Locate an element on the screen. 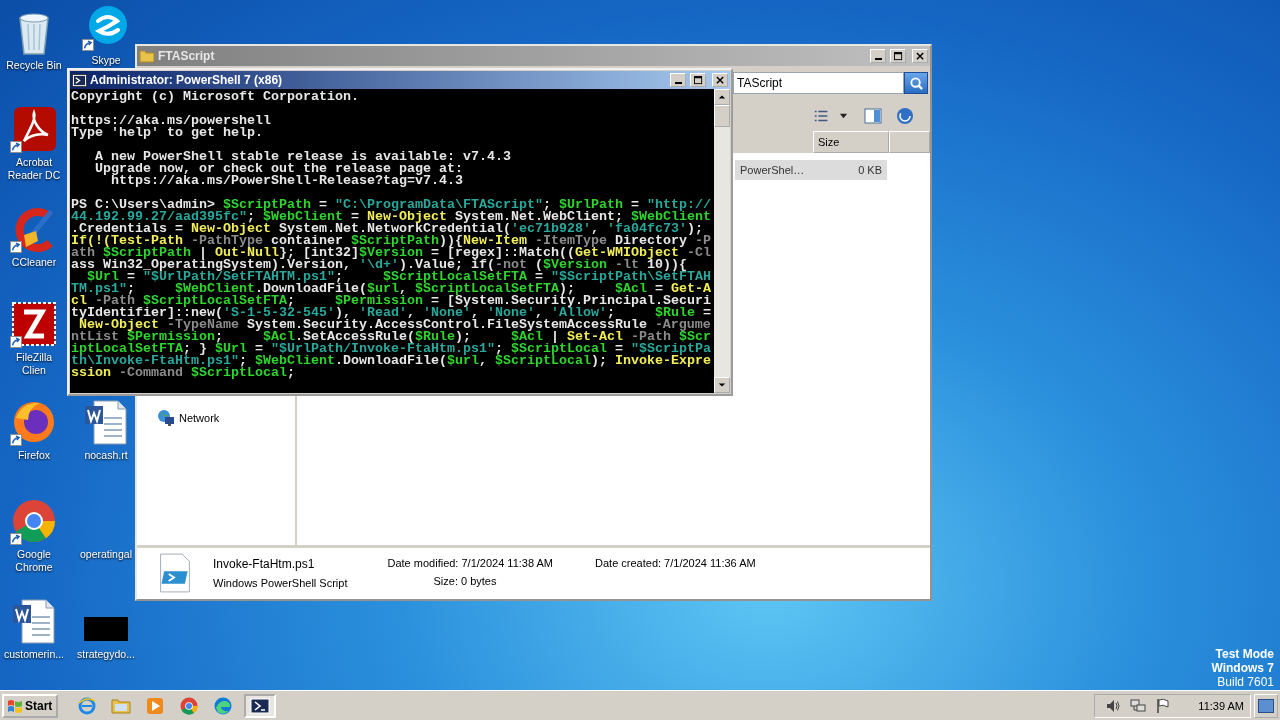 This screenshot has height=720, width=1280. system-notice: Test Mode is located at coordinates (1244, 654).